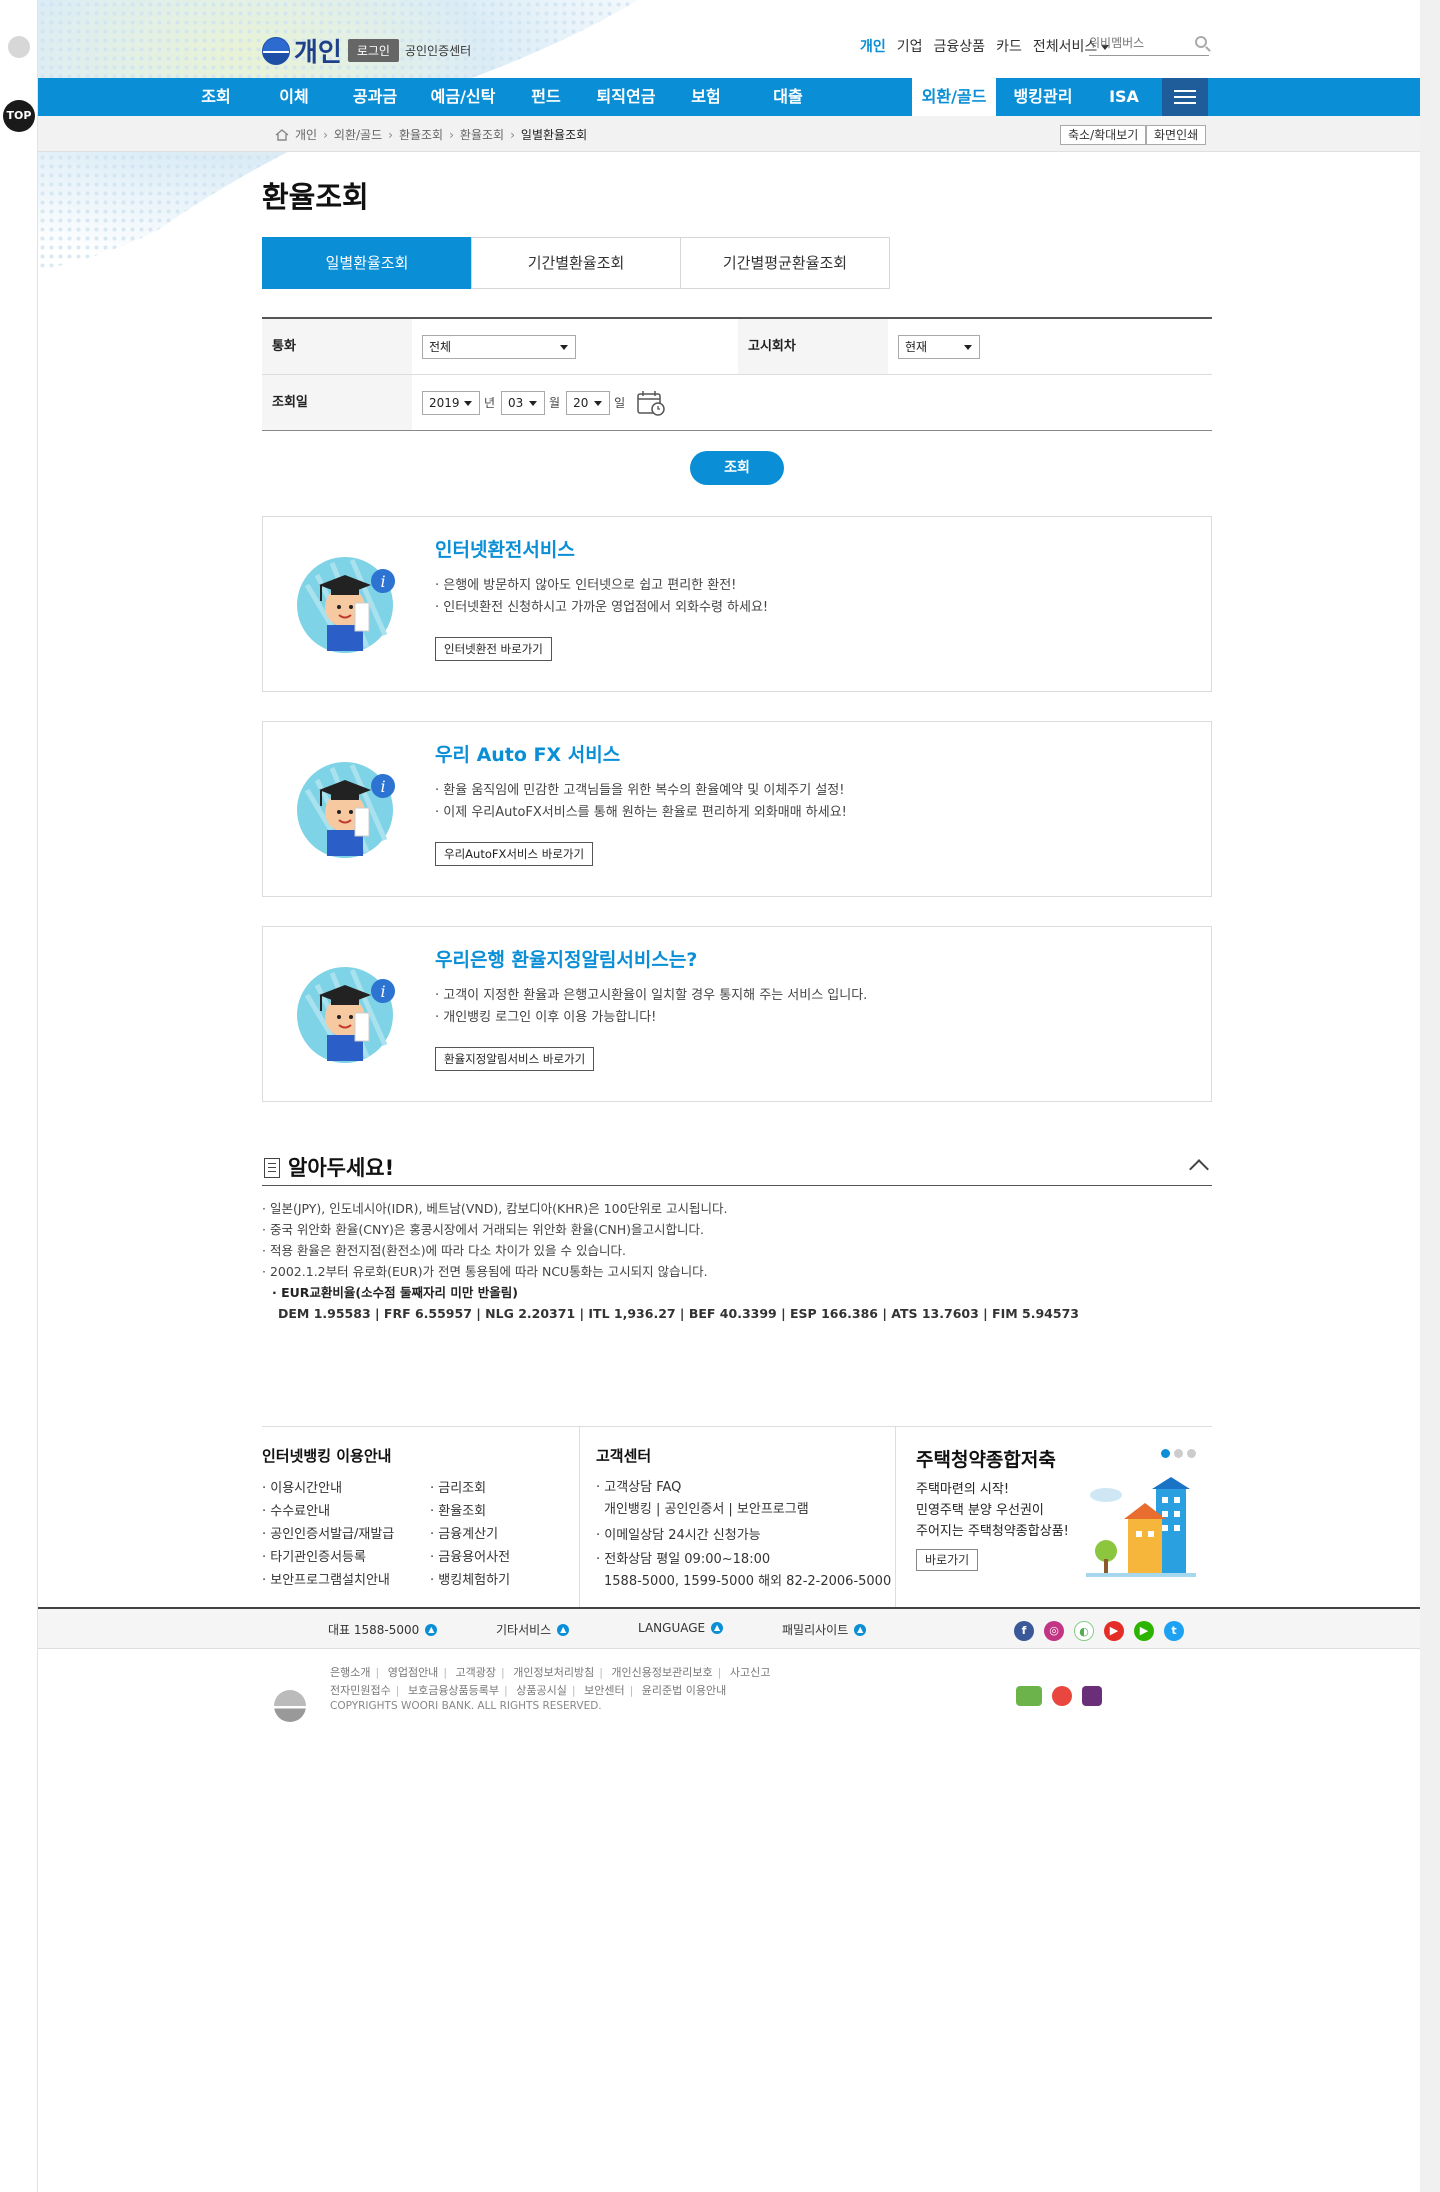  Describe the element at coordinates (341, 1168) in the screenshot. I see `notice-title: 알아두세요!` at that location.